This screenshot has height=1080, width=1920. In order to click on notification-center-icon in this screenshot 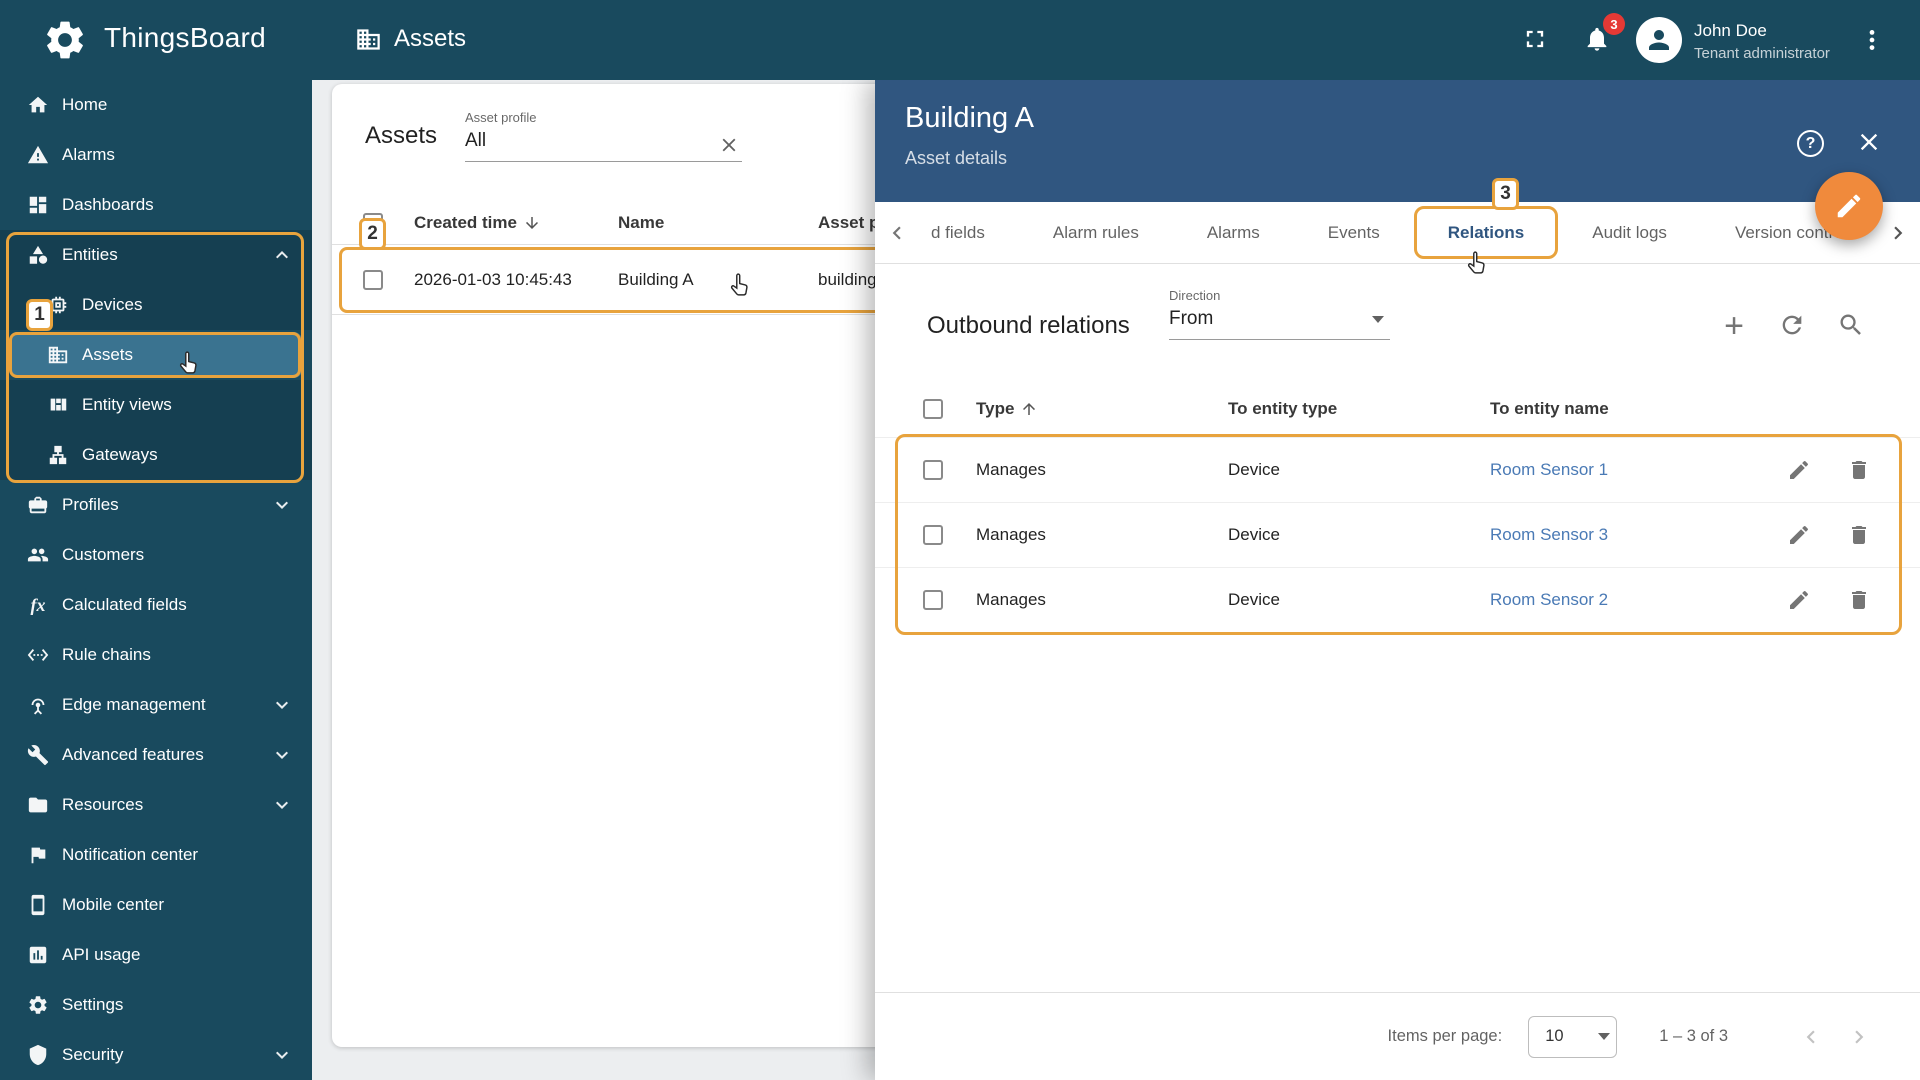, I will do `click(38, 855)`.